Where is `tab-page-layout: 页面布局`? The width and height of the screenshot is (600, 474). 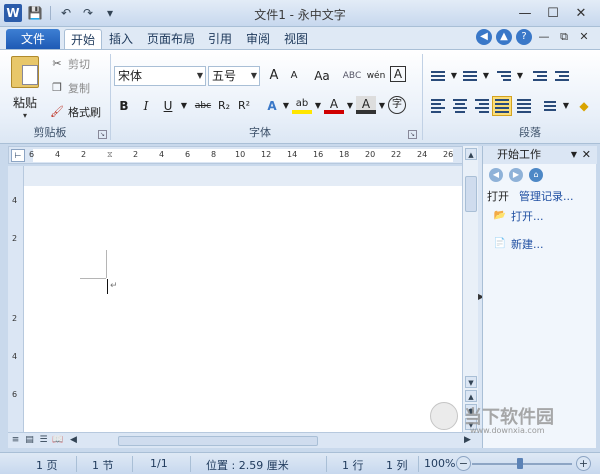 tab-page-layout: 页面布局 is located at coordinates (171, 39).